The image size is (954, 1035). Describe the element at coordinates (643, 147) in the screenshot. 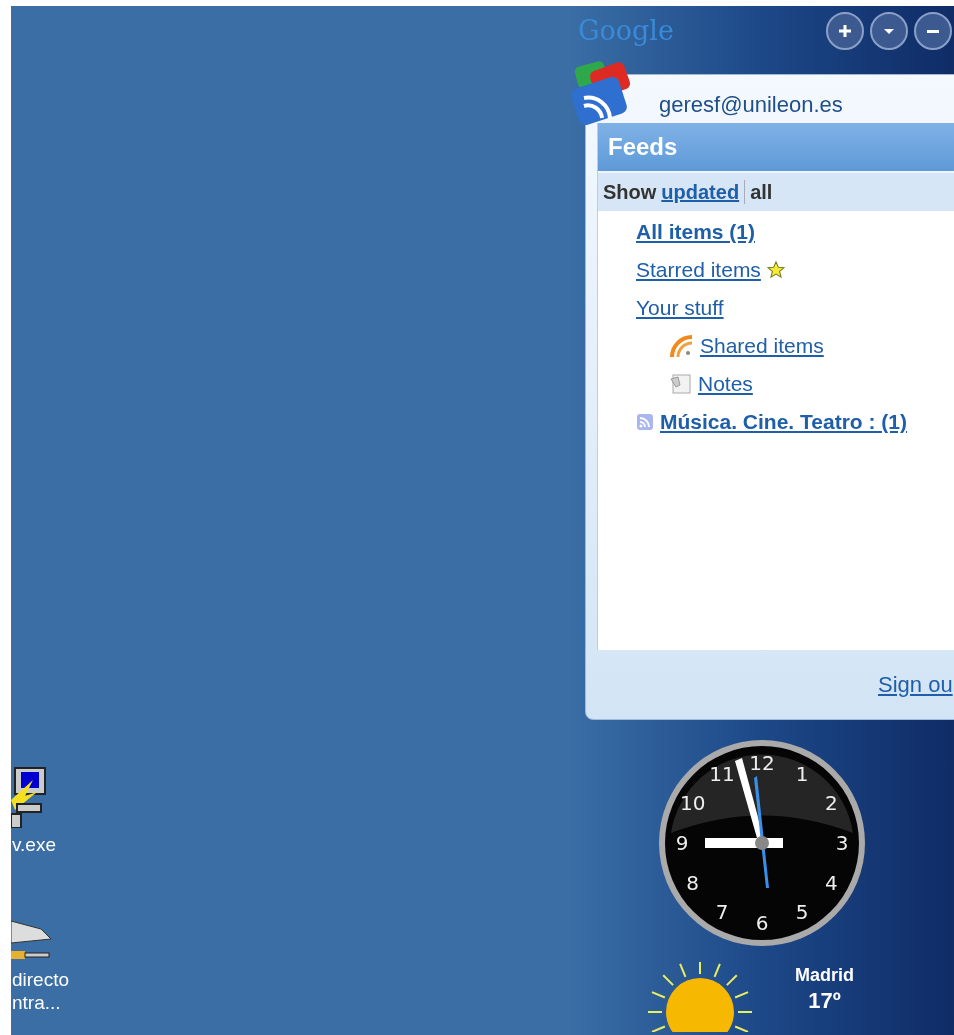

I see `panel-title: Feeds` at that location.